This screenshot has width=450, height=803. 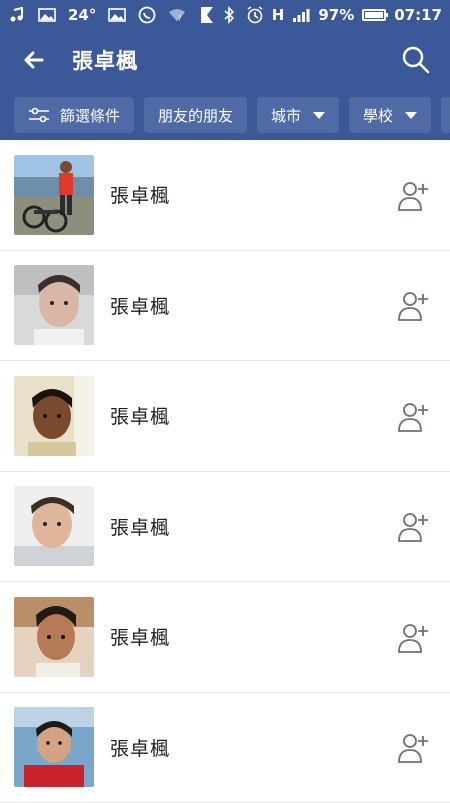 I want to click on search-button, so click(x=416, y=60).